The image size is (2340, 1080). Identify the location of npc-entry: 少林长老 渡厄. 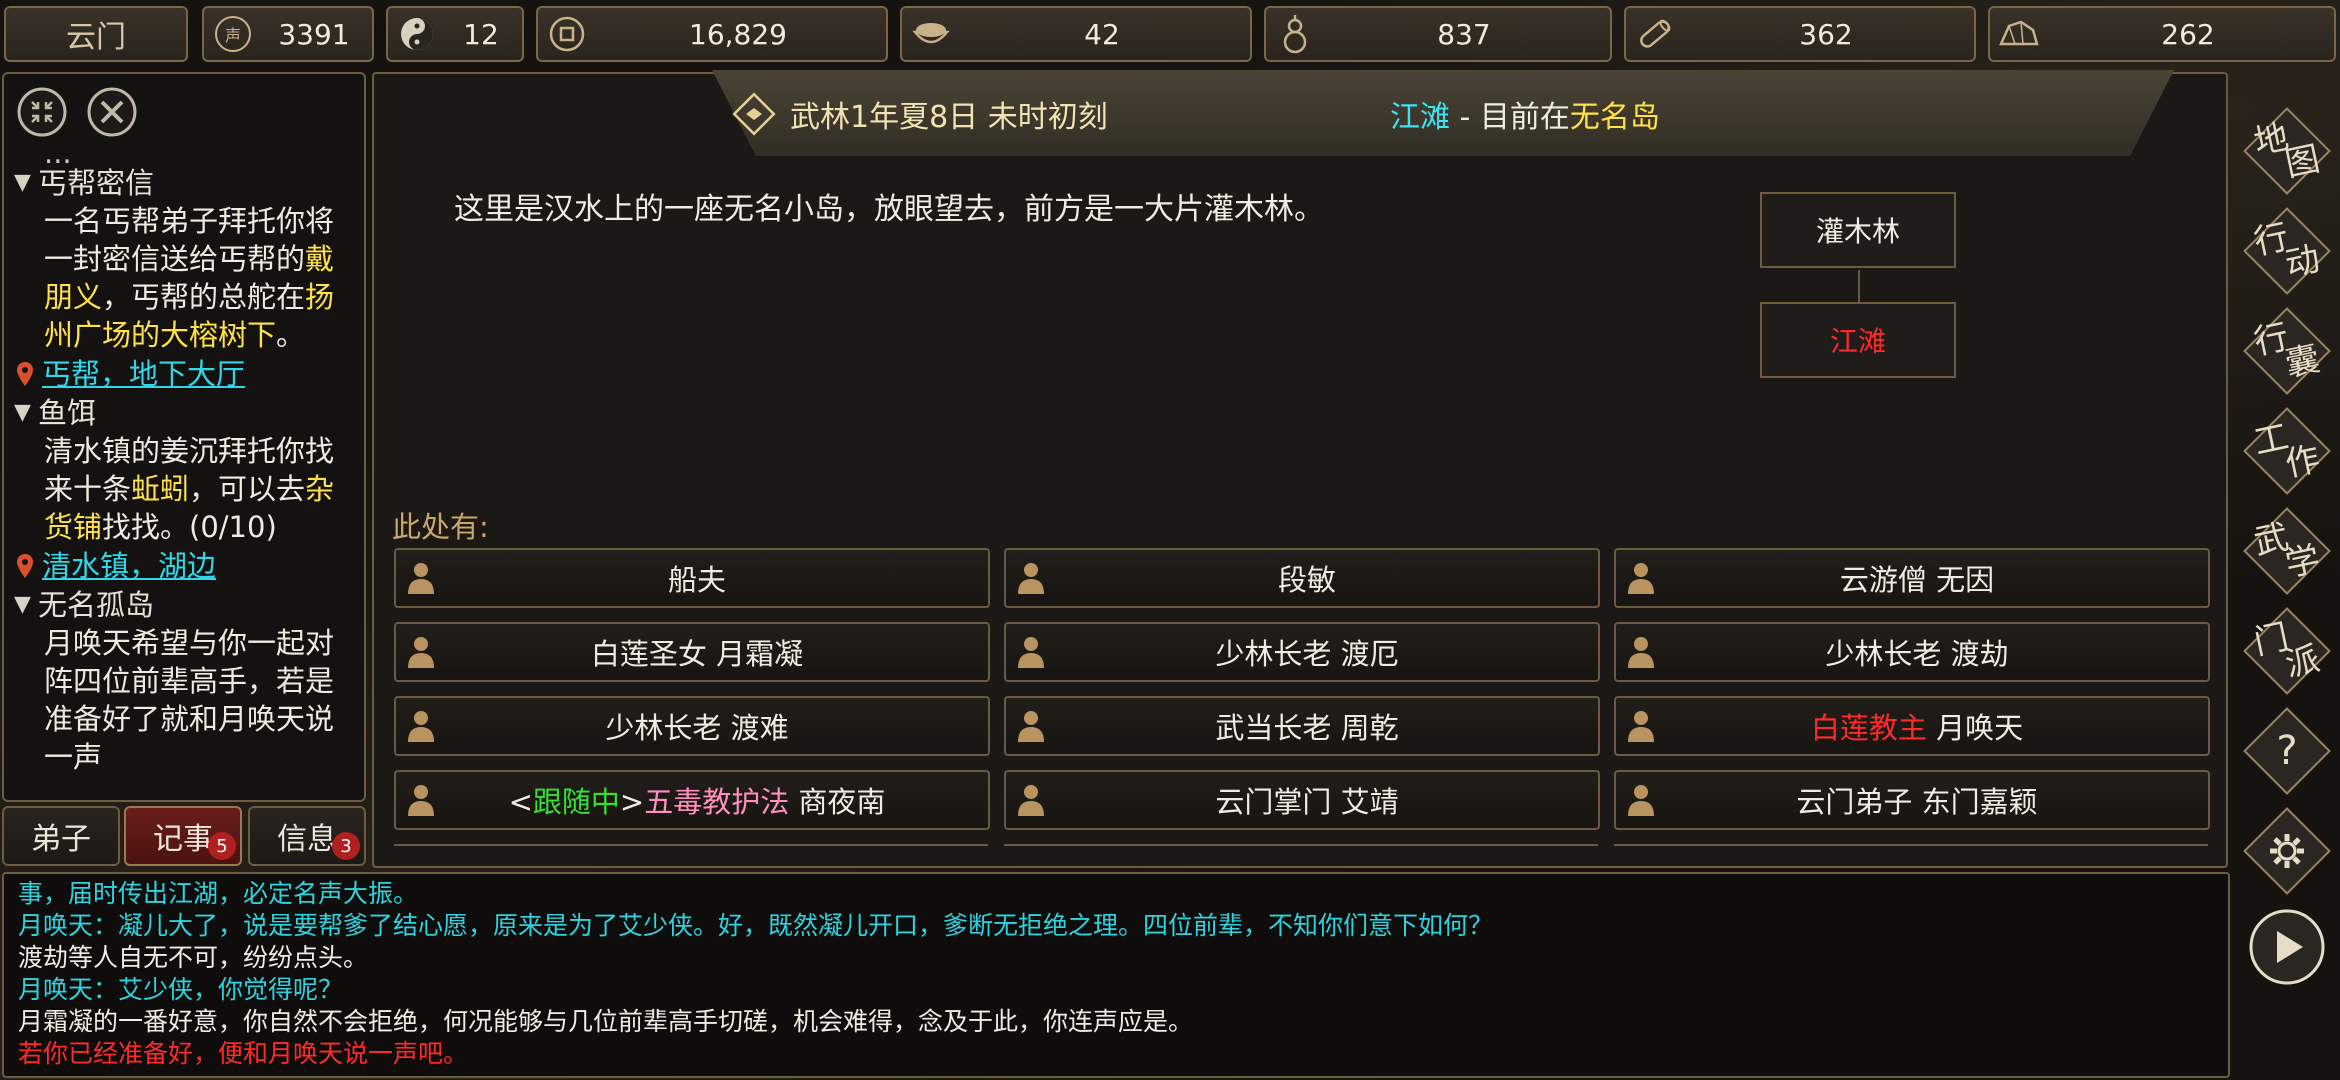
(1302, 652).